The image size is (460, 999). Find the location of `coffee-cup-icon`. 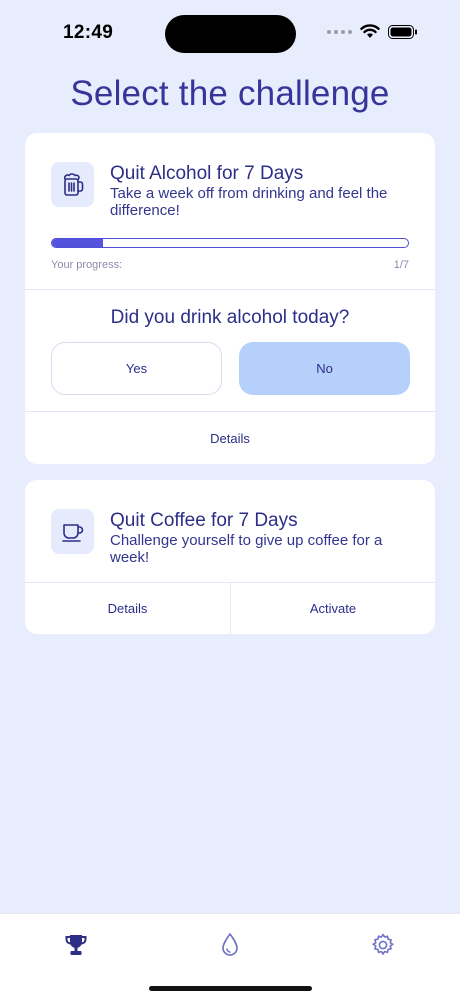

coffee-cup-icon is located at coordinates (72, 531).